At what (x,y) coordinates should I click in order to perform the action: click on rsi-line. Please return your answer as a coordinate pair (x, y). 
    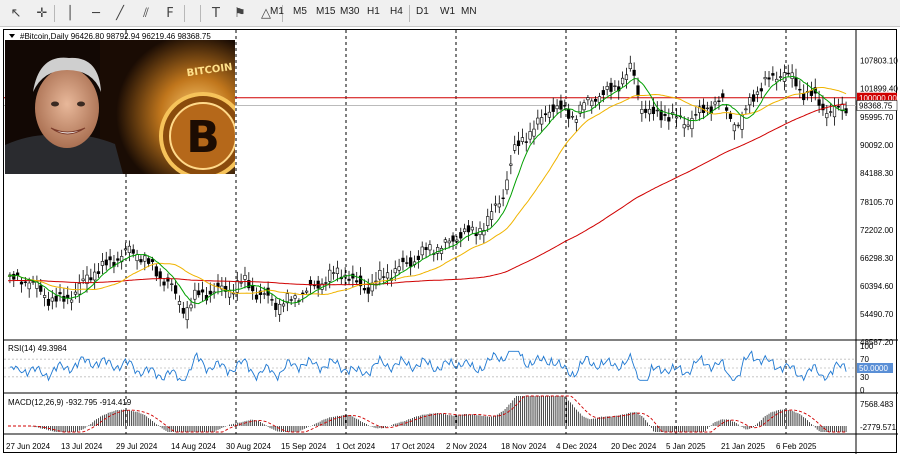
    Looking at the image, I should click on (428, 366).